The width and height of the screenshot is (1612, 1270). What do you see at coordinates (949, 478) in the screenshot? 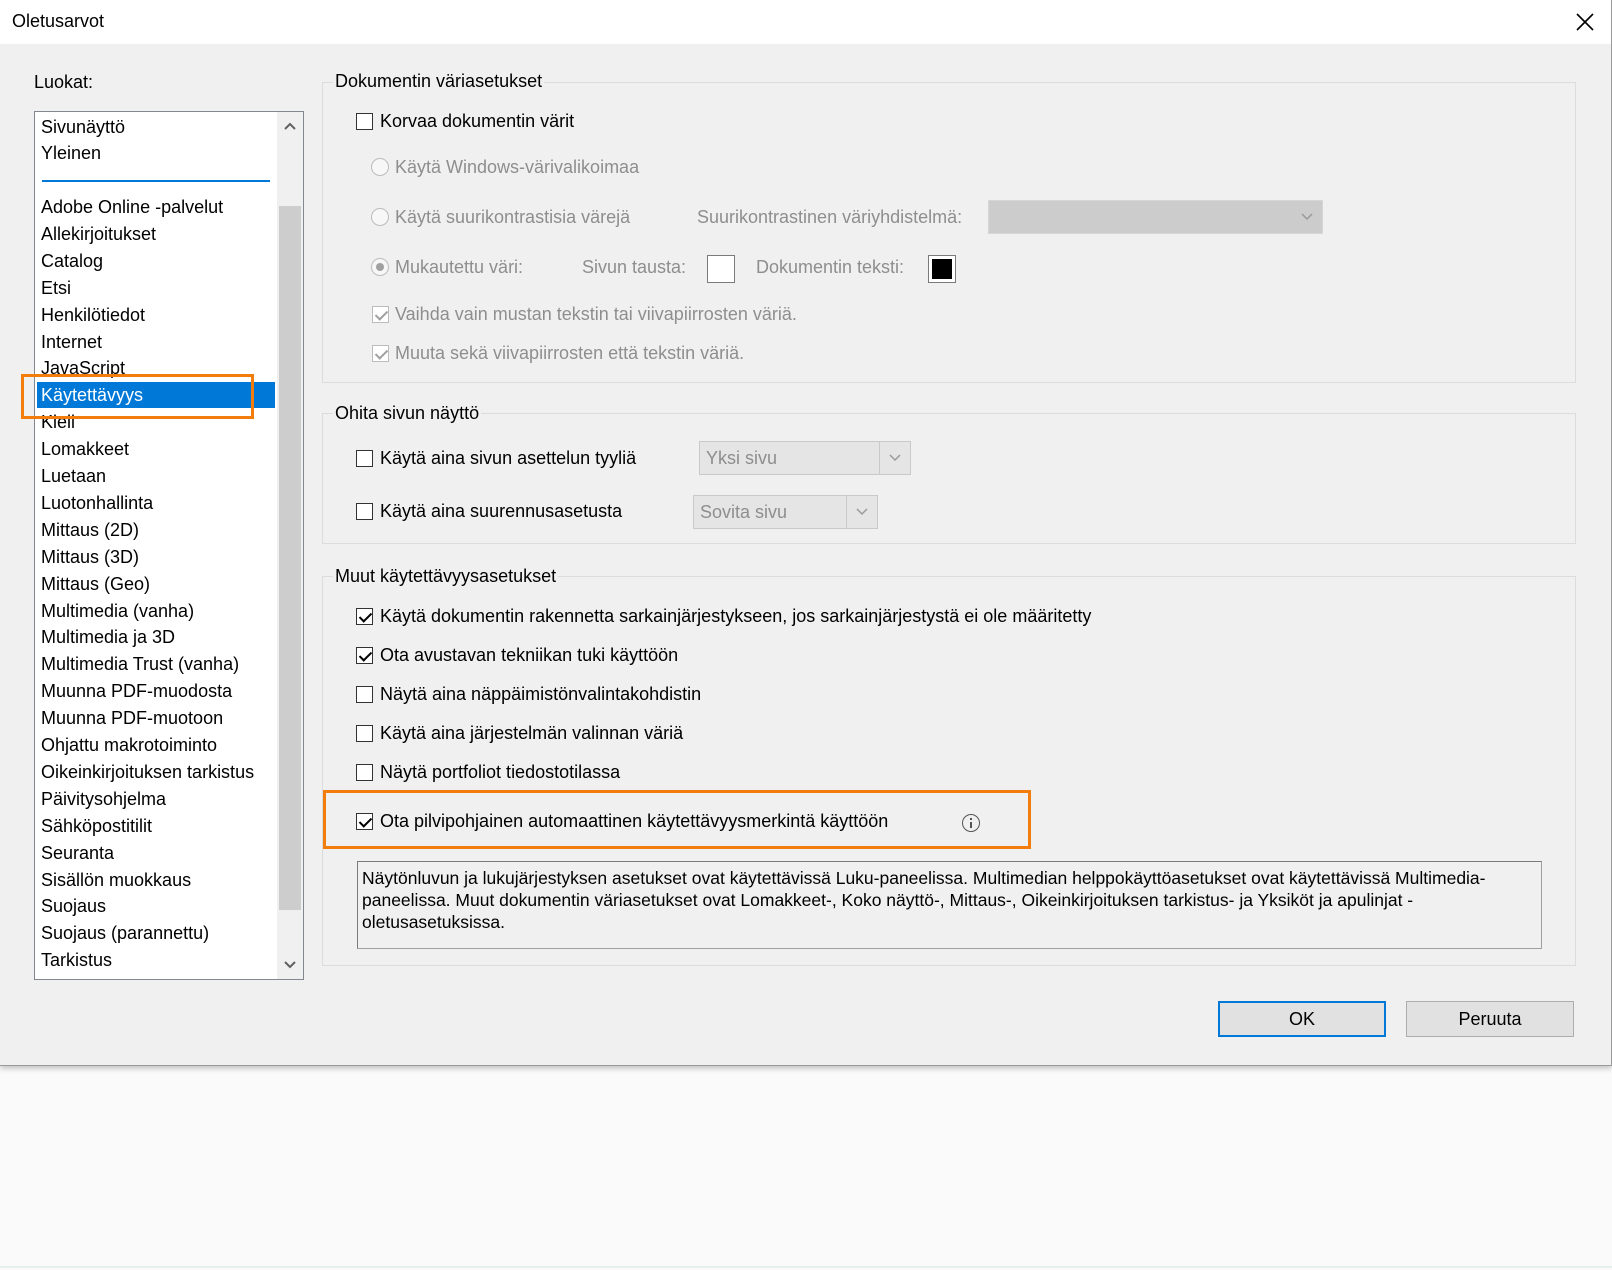
I see `page-display-group` at bounding box center [949, 478].